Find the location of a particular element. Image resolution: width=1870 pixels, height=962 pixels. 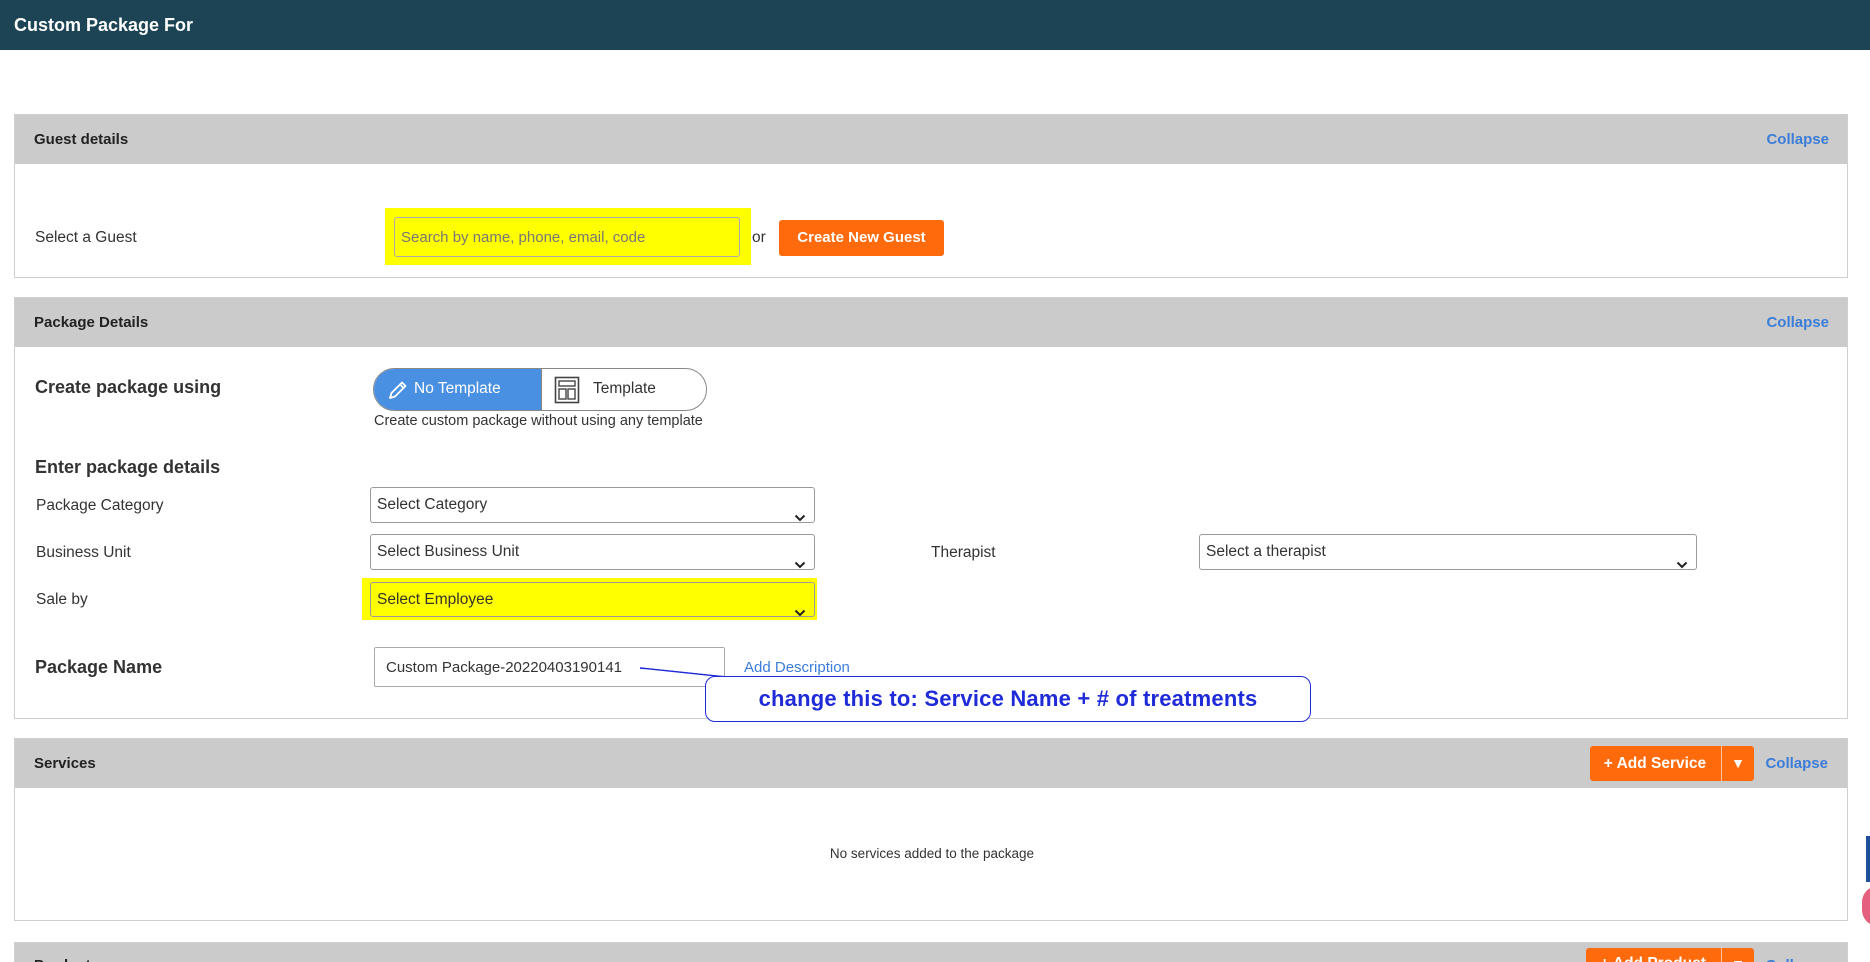

products-title: Products is located at coordinates (66, 951).